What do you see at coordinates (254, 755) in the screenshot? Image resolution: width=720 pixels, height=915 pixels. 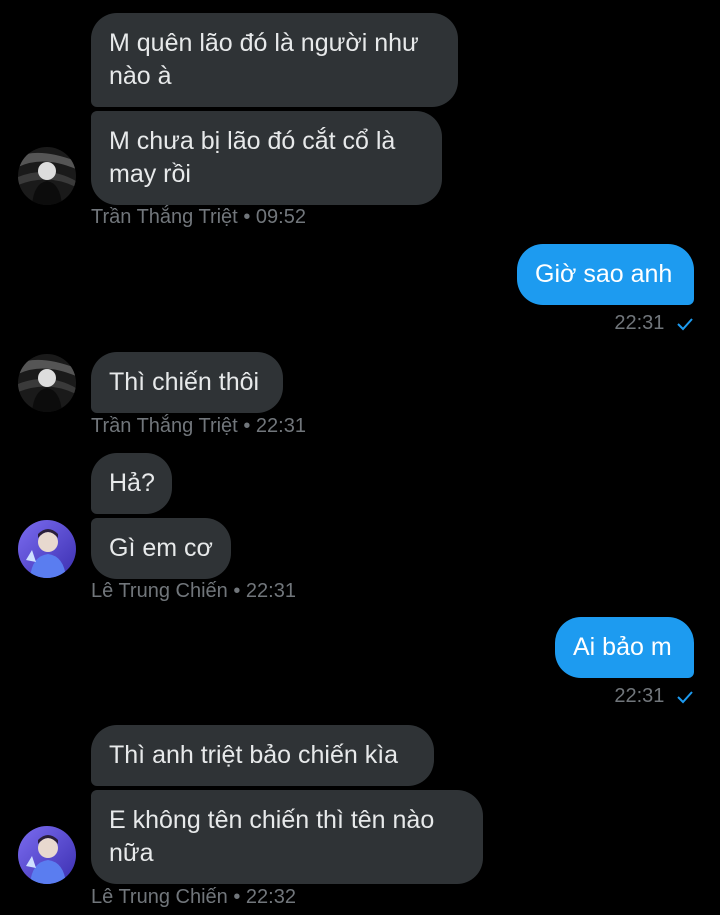 I see `message-text: Thì anh triệt bảo chiến kìa` at bounding box center [254, 755].